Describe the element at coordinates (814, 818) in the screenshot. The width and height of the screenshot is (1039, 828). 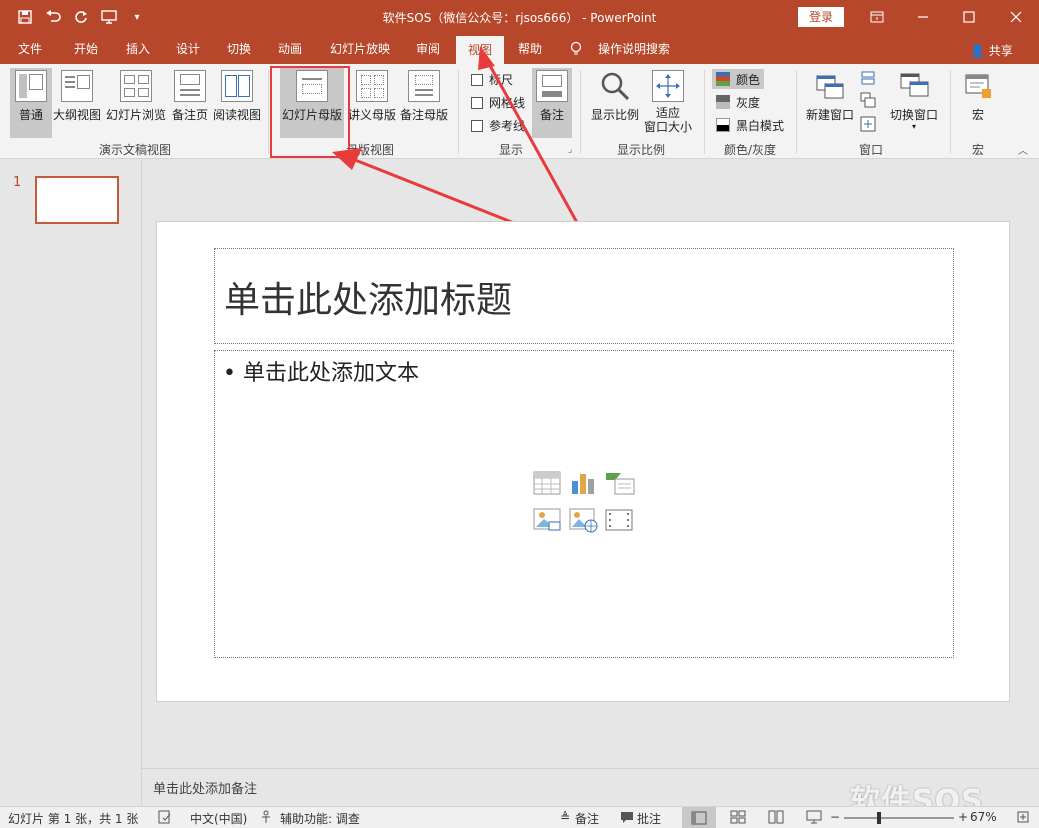
I see `slideshow-status-icon` at that location.